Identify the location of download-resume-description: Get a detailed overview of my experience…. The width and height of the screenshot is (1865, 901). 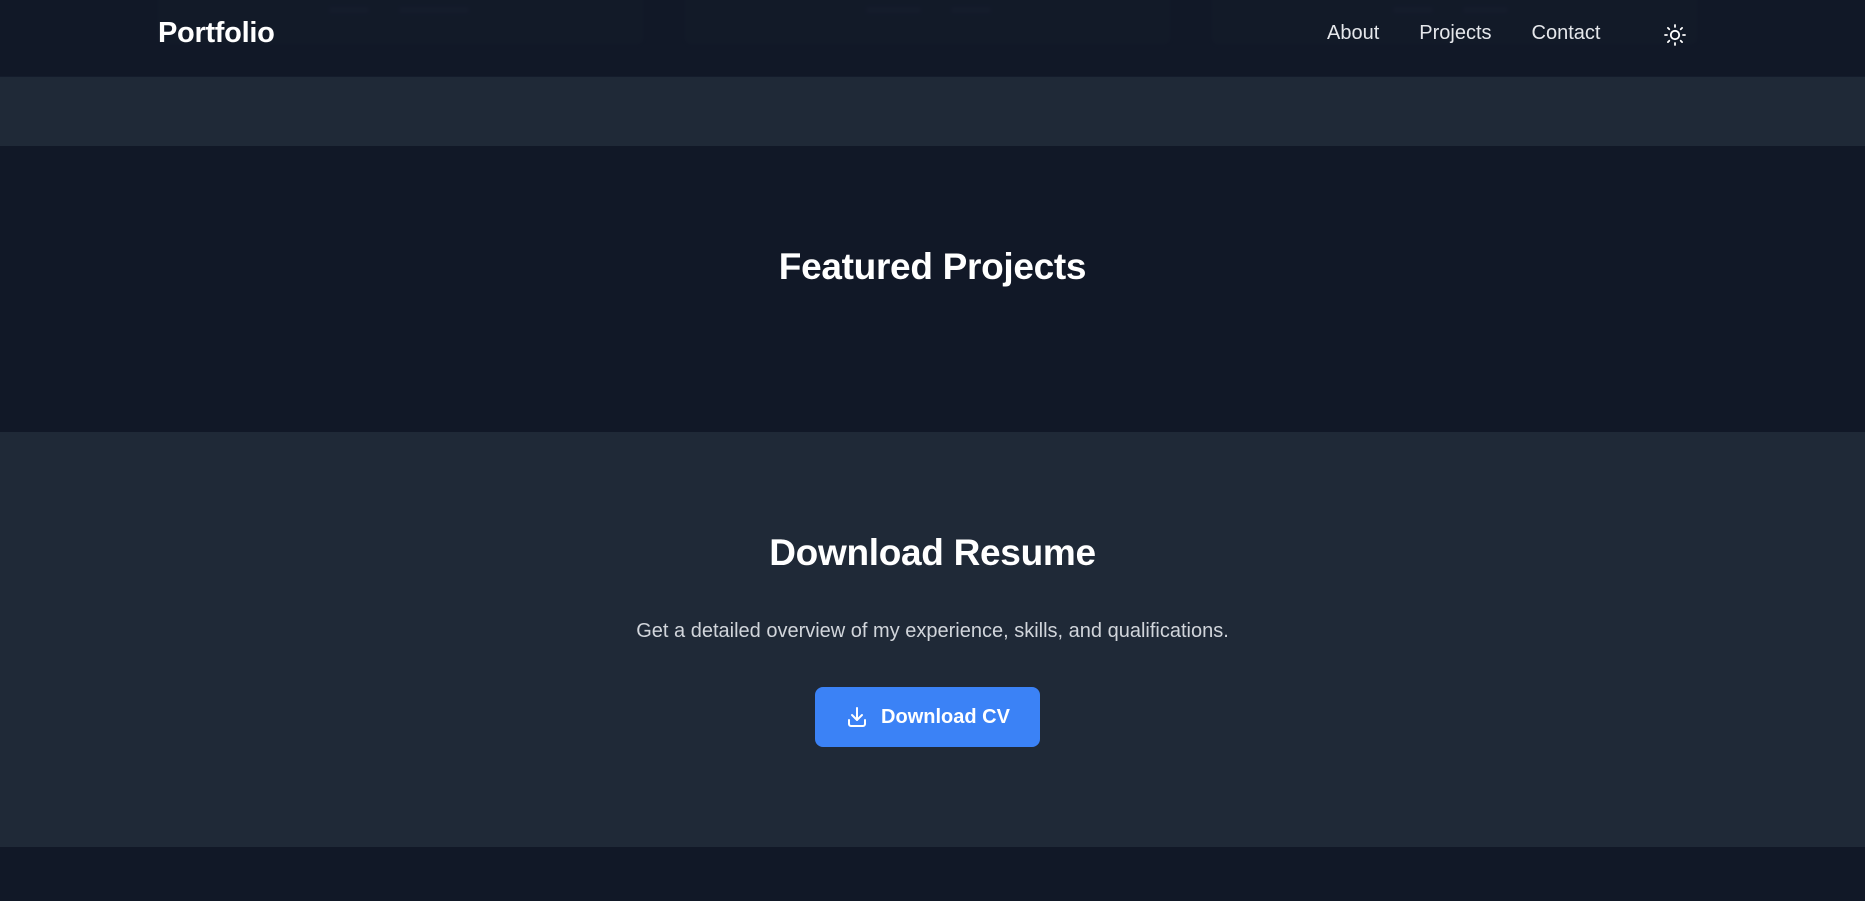
(932, 631).